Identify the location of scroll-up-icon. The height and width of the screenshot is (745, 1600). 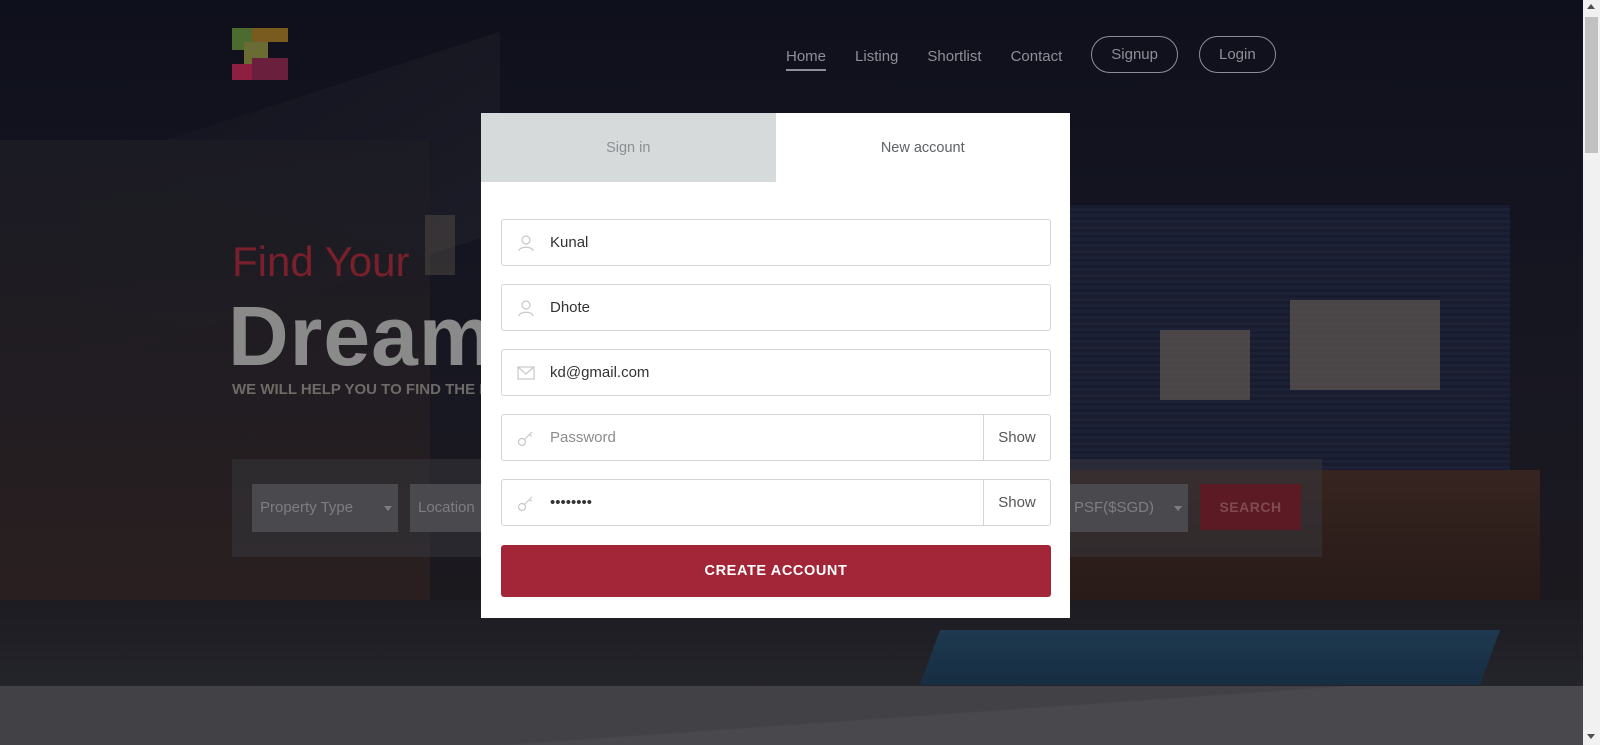
(1591, 6).